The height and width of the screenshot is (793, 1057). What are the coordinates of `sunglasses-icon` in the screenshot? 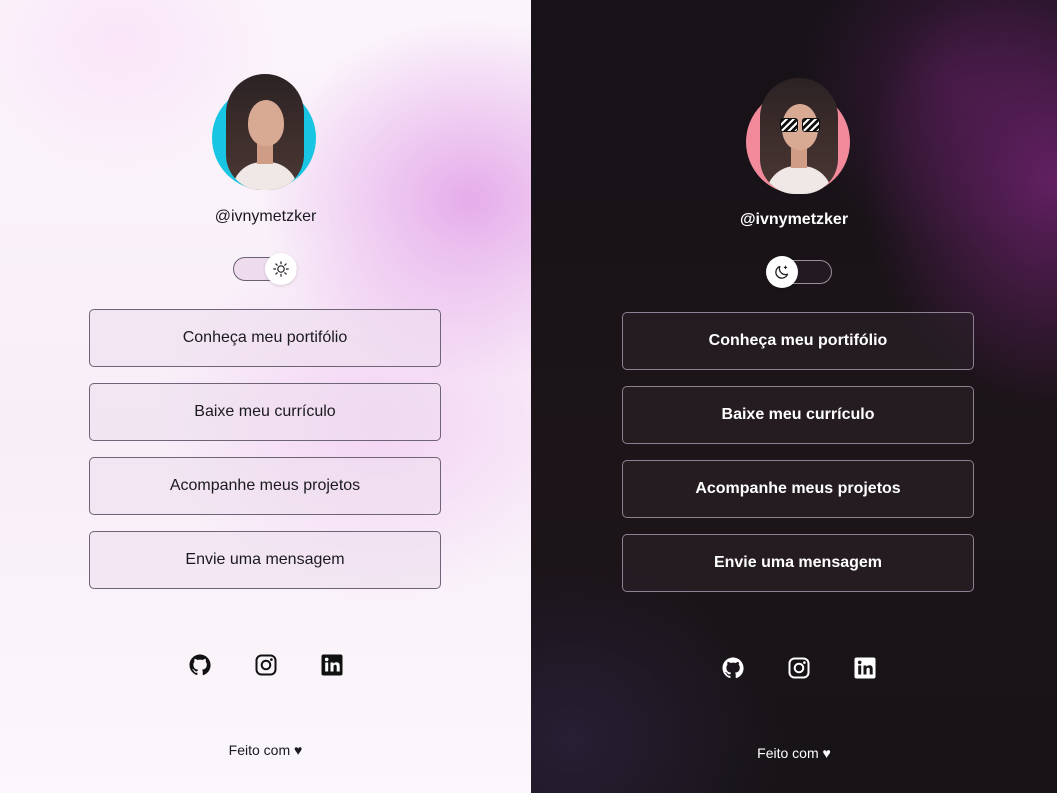 It's located at (800, 125).